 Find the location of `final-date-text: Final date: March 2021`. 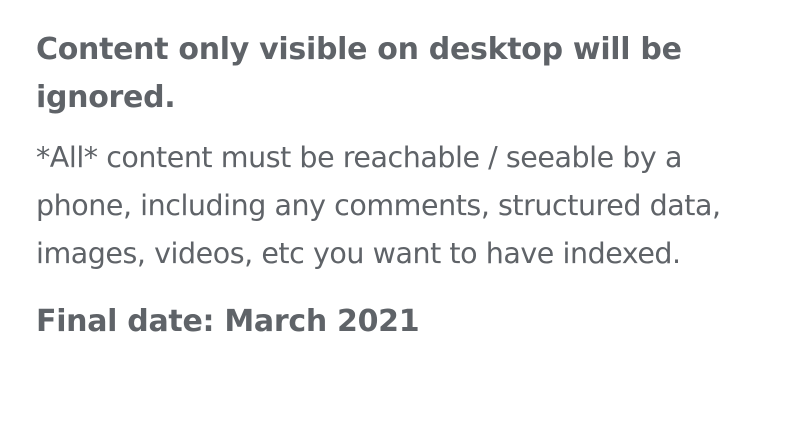

final-date-text: Final date: March 2021 is located at coordinates (228, 321).